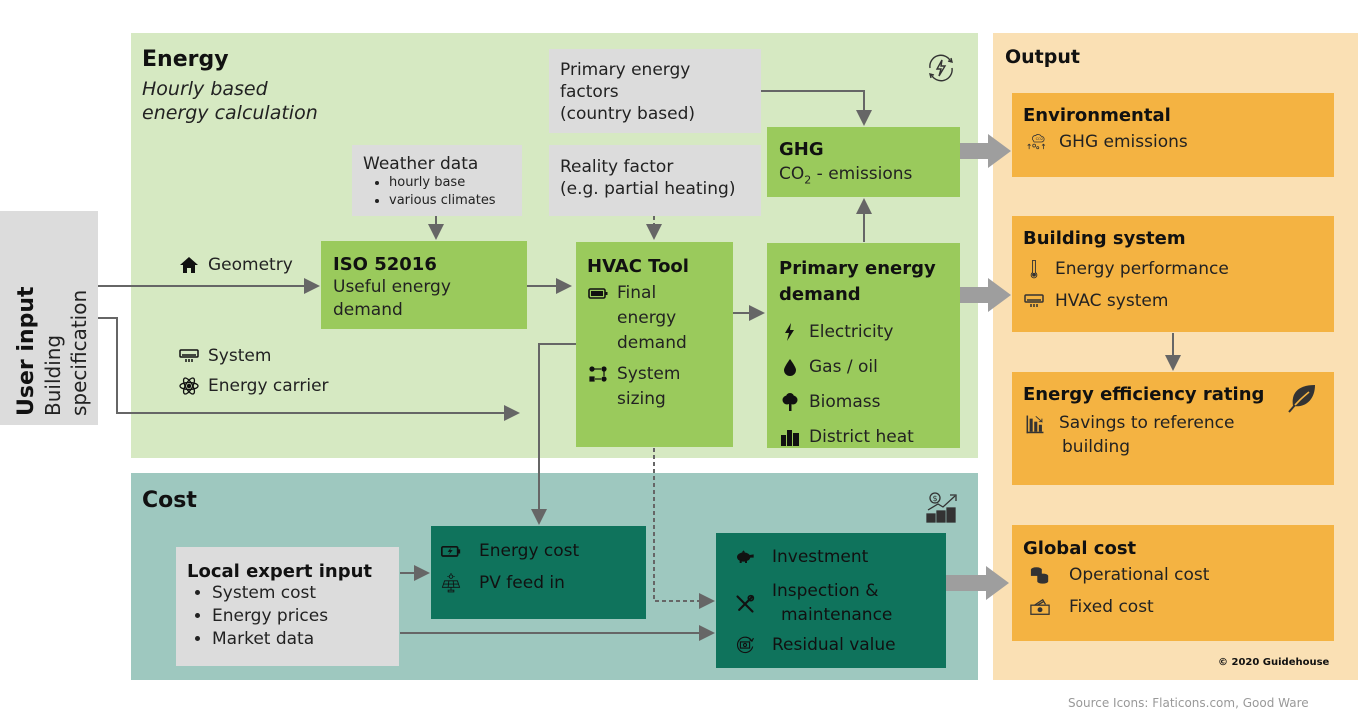 The height and width of the screenshot is (721, 1360). I want to click on user-input-line: specification, so click(79, 352).